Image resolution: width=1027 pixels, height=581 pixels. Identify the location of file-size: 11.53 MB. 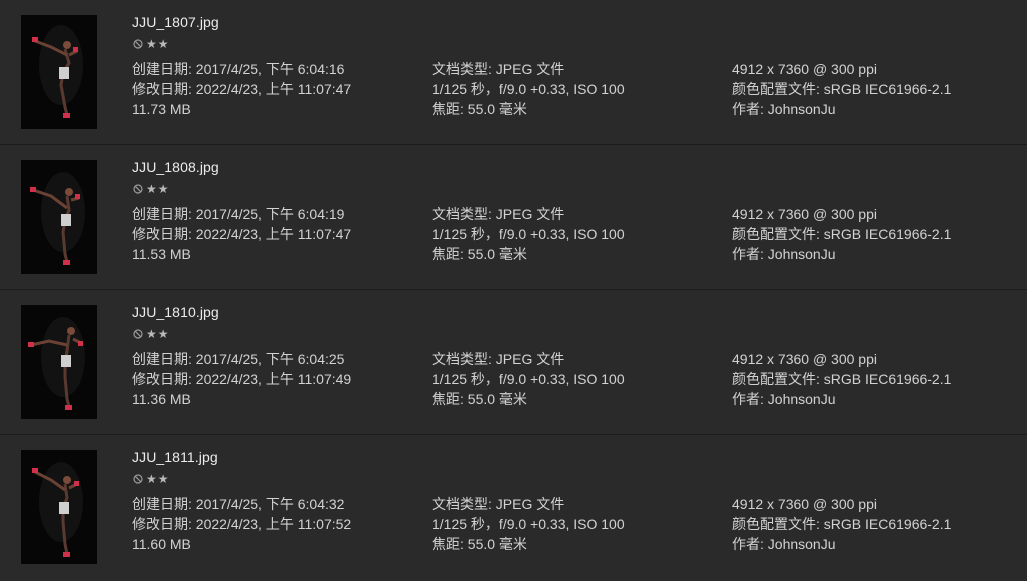
(161, 254).